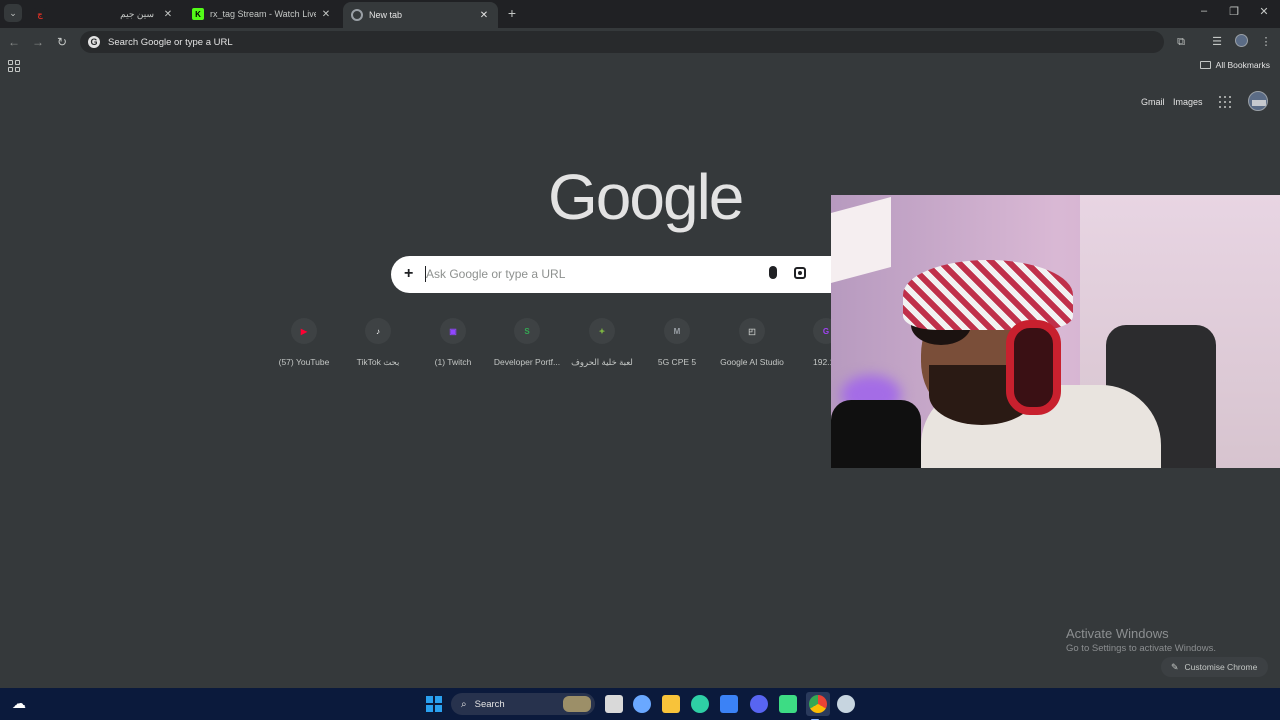 This screenshot has width=1280, height=720. I want to click on shortcut-label: لعبة خلية الحروف, so click(602, 362).